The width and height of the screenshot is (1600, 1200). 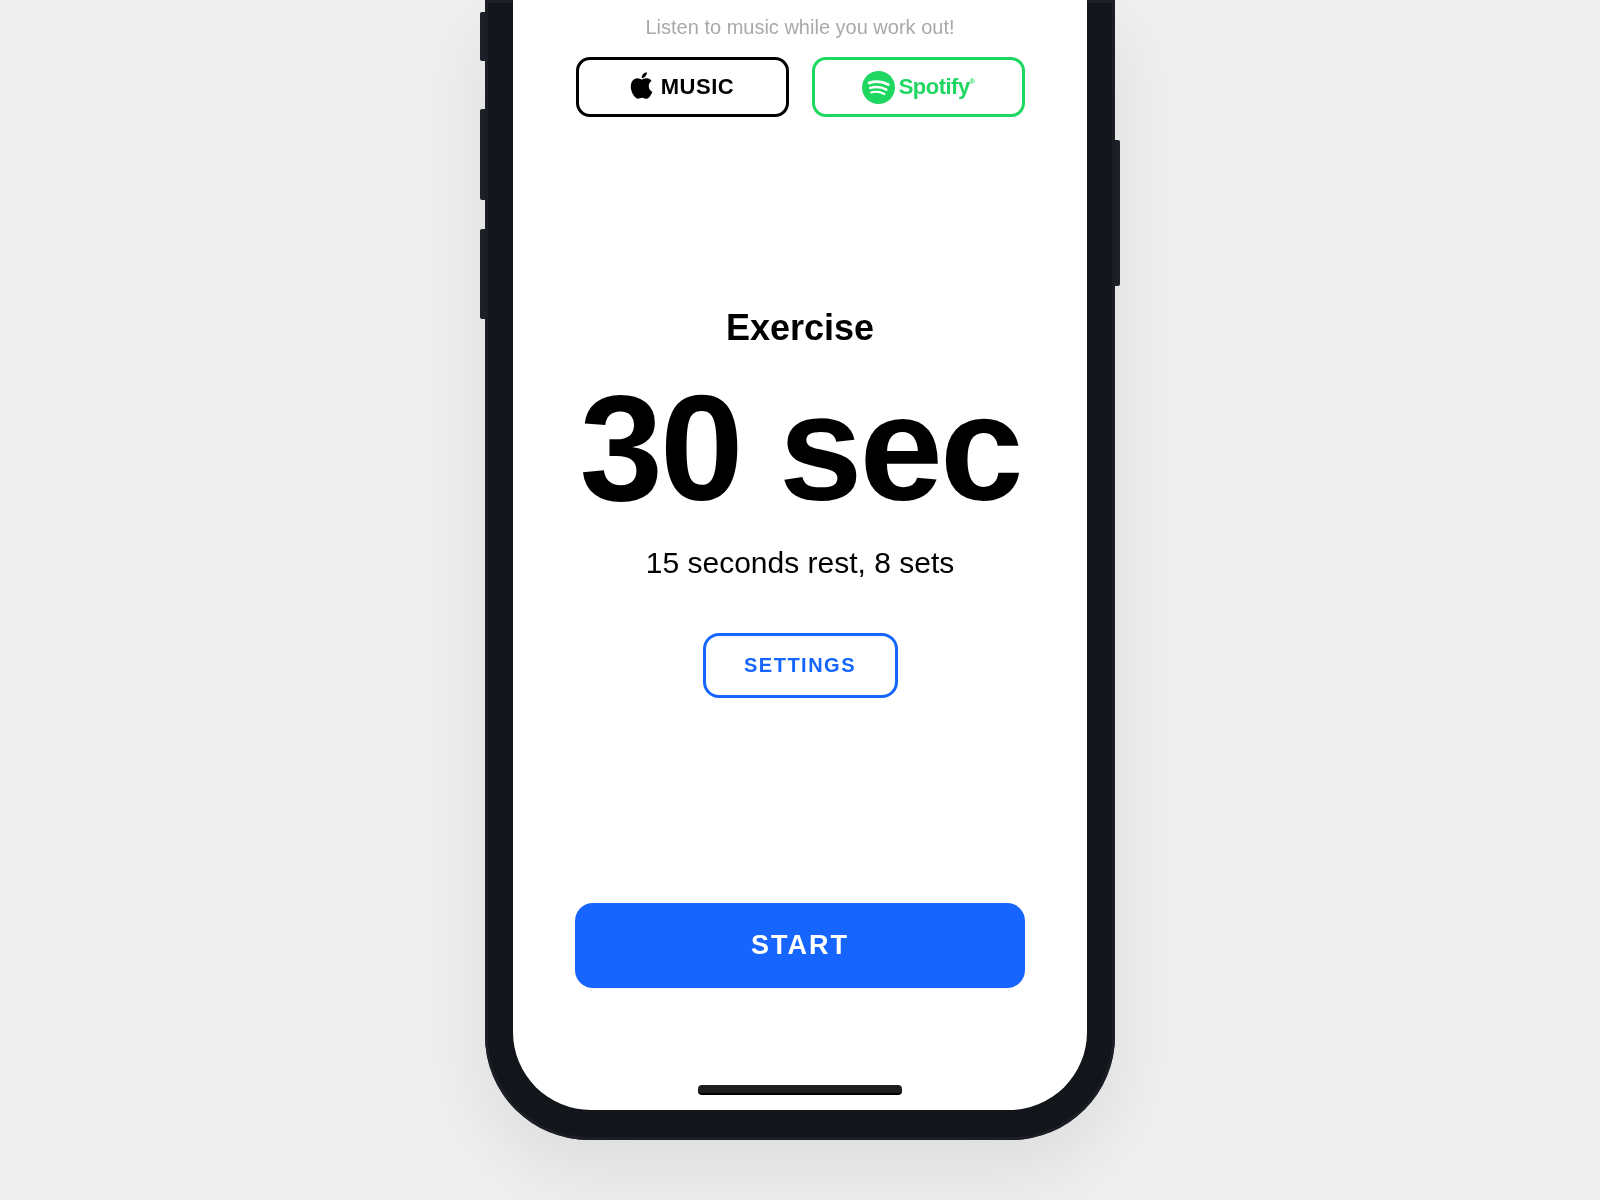 I want to click on music-prompt: Listen to music while you work out!, so click(x=800, y=27).